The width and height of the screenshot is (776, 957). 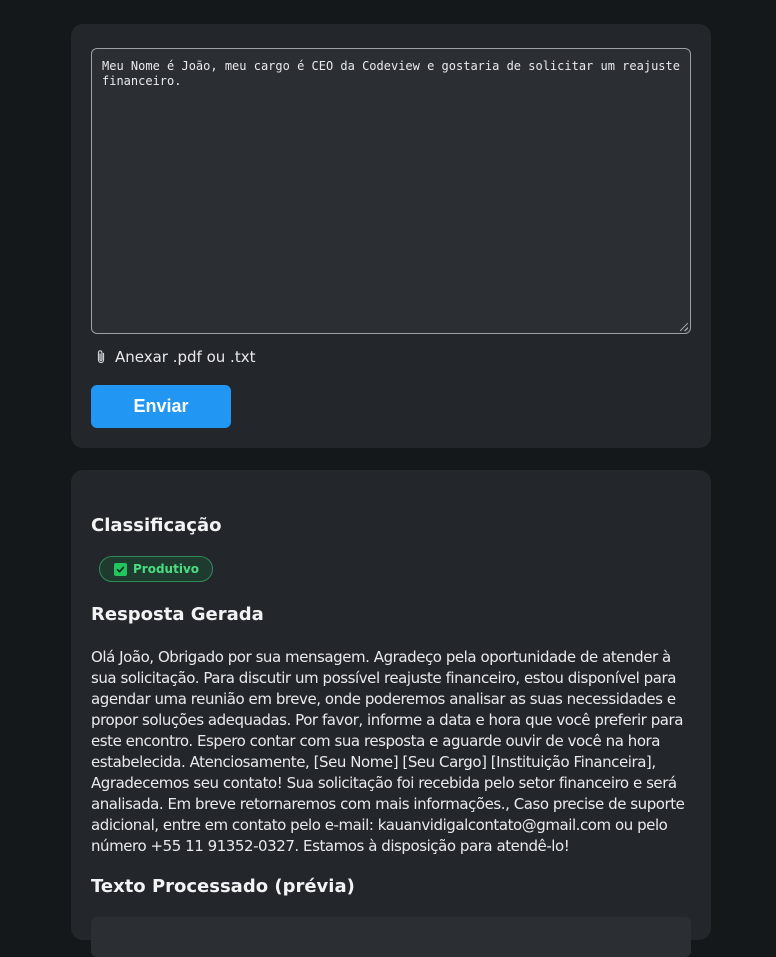 What do you see at coordinates (161, 406) in the screenshot?
I see `send-button: Enviar` at bounding box center [161, 406].